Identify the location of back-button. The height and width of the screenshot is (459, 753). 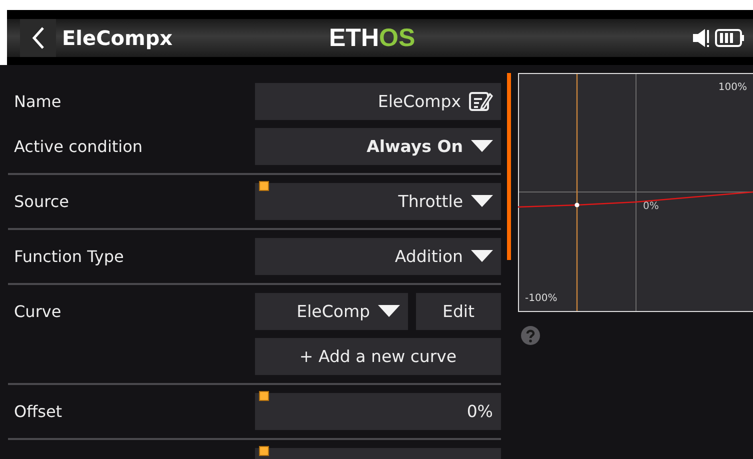
(38, 37).